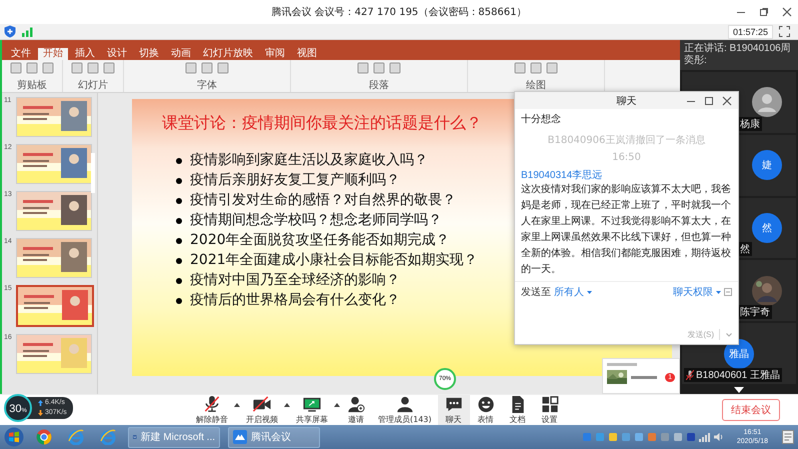  Describe the element at coordinates (322, 123) in the screenshot. I see `slide-title: 课堂讨论：疫情期间你最关注的话题是什么？` at that location.